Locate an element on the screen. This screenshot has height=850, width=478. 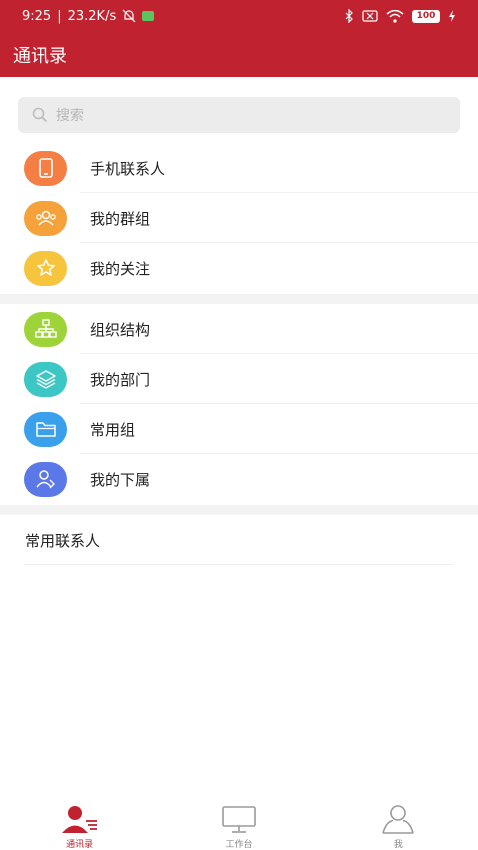
charging-icon is located at coordinates (452, 16).